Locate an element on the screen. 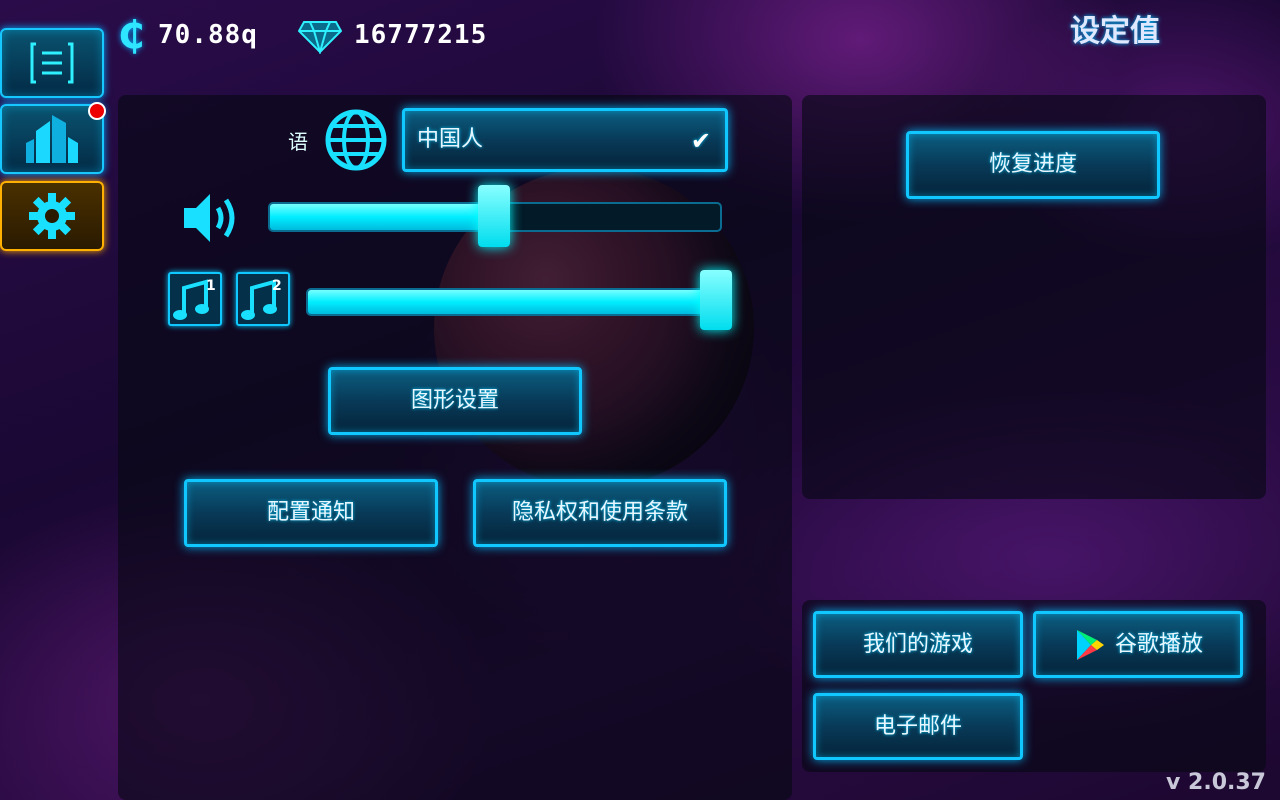  svg-text: 2 is located at coordinates (277, 286).